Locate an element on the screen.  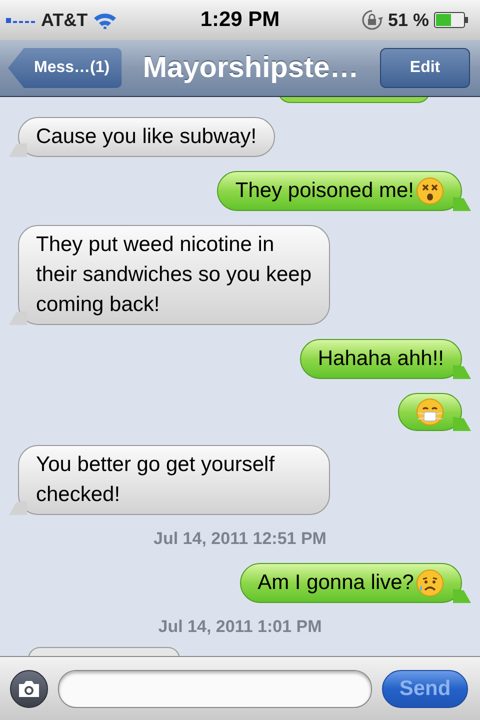
wifi-icon is located at coordinates (104, 20).